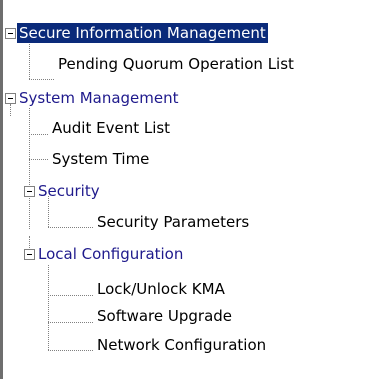 Image resolution: width=388 pixels, height=379 pixels. Describe the element at coordinates (111, 128) in the screenshot. I see `tree-node-audit-event-list: Audit Event List` at that location.